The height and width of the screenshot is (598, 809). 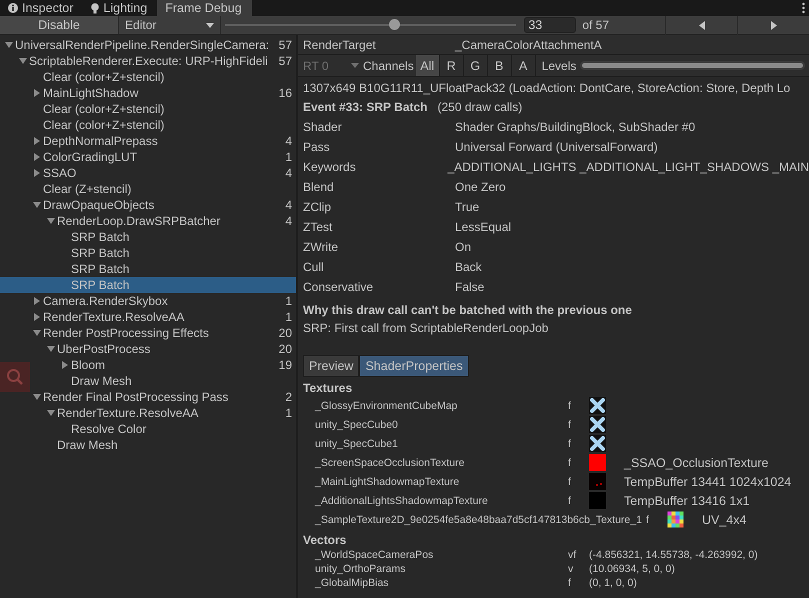 I want to click on tree-item: Render PostProcessing Effects 20, so click(x=164, y=333).